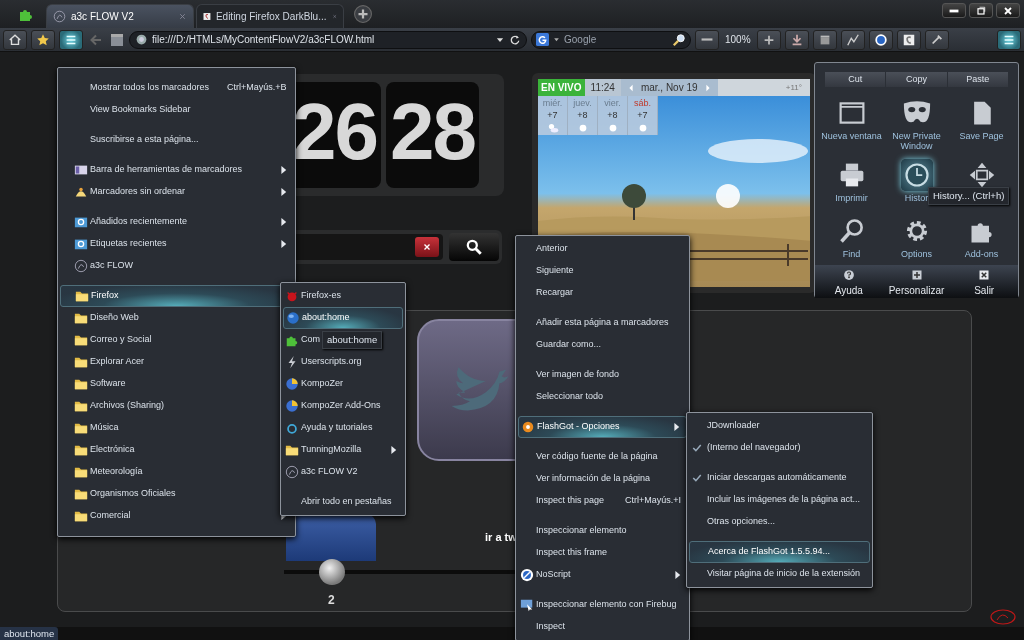 The image size is (1024, 640). I want to click on menu-tool-button: Imprimir, so click(851, 183).